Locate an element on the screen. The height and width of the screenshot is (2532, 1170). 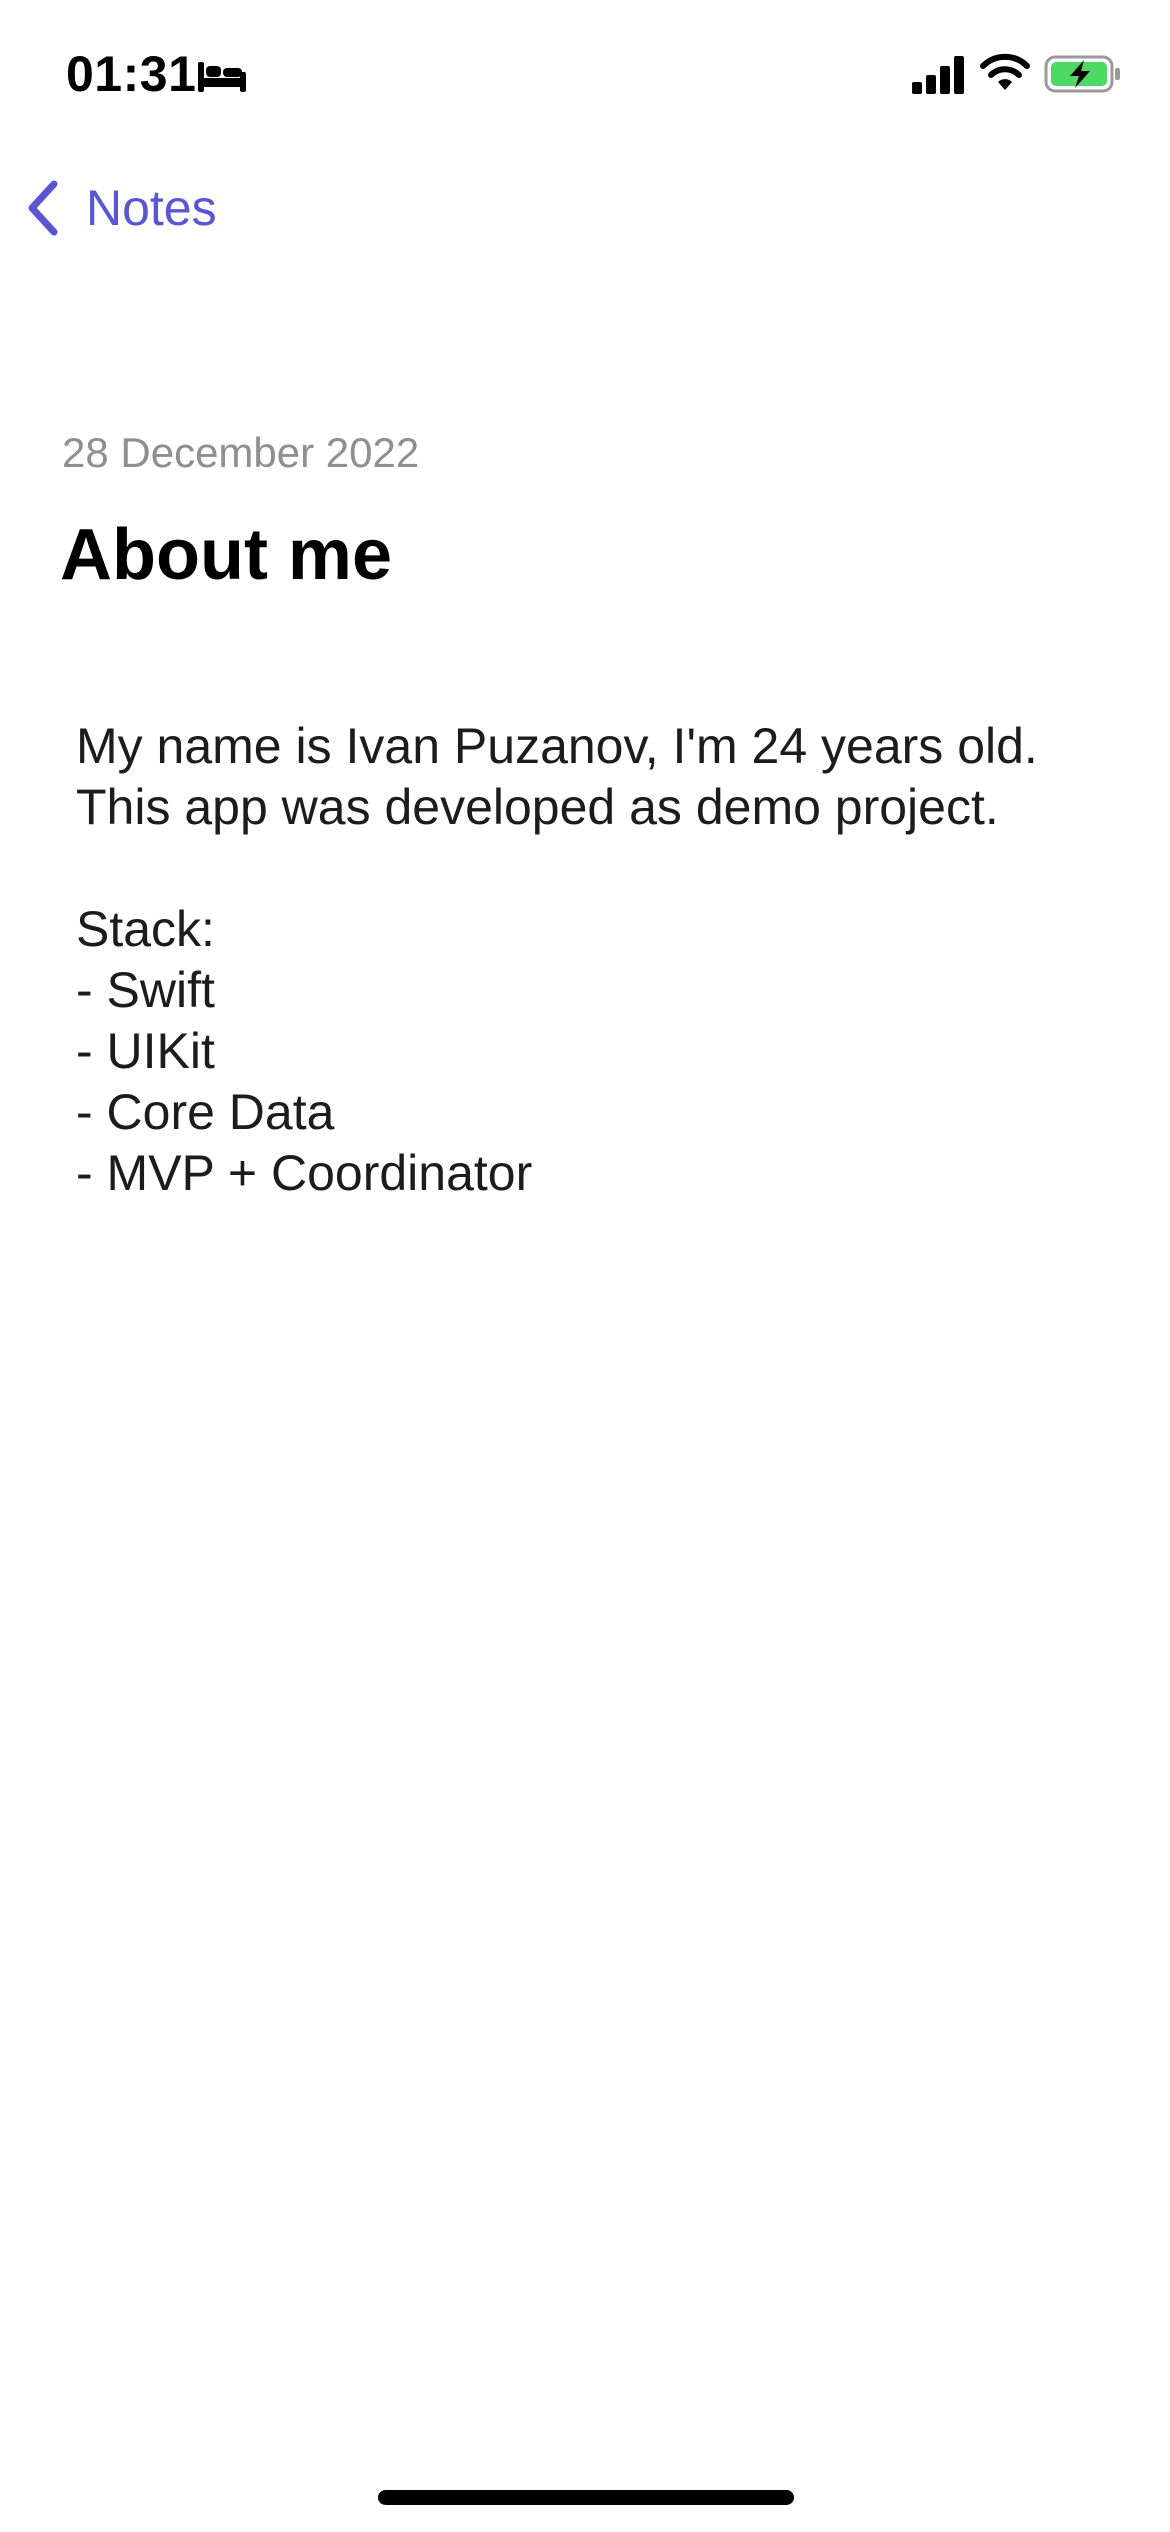
status-bar: 01:31 is located at coordinates (585, 75).